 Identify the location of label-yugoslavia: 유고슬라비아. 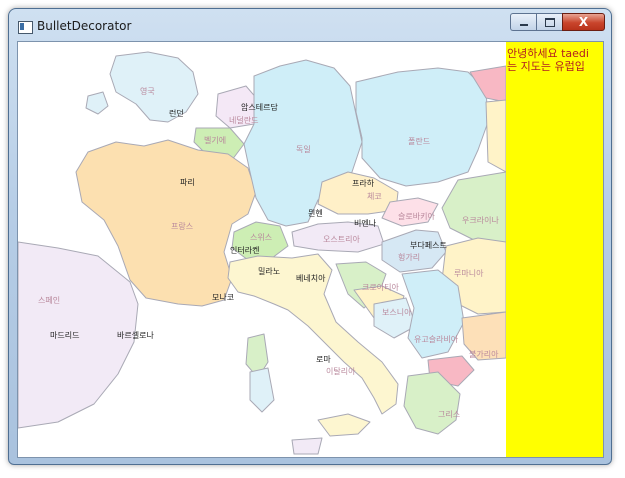
(436, 339).